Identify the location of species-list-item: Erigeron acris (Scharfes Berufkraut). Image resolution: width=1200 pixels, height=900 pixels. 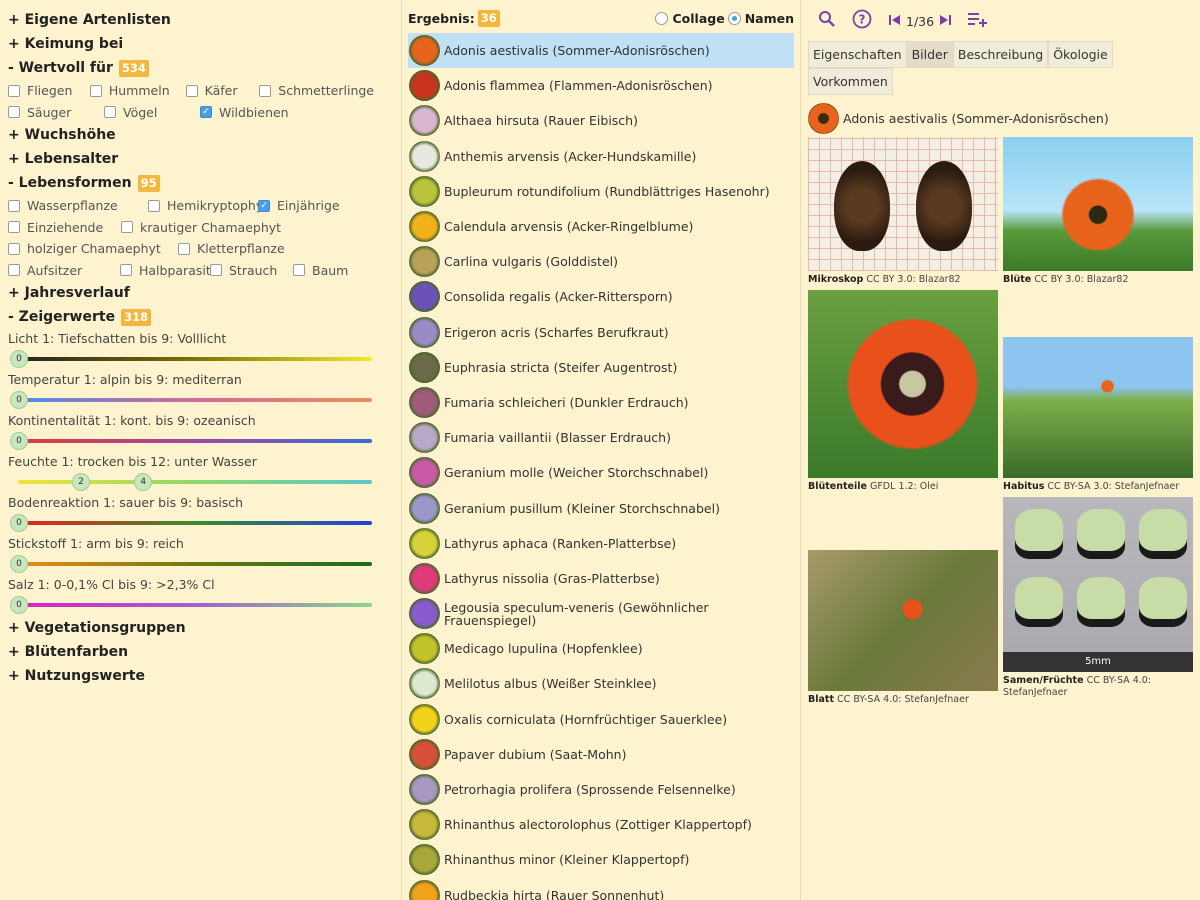
(601, 332).